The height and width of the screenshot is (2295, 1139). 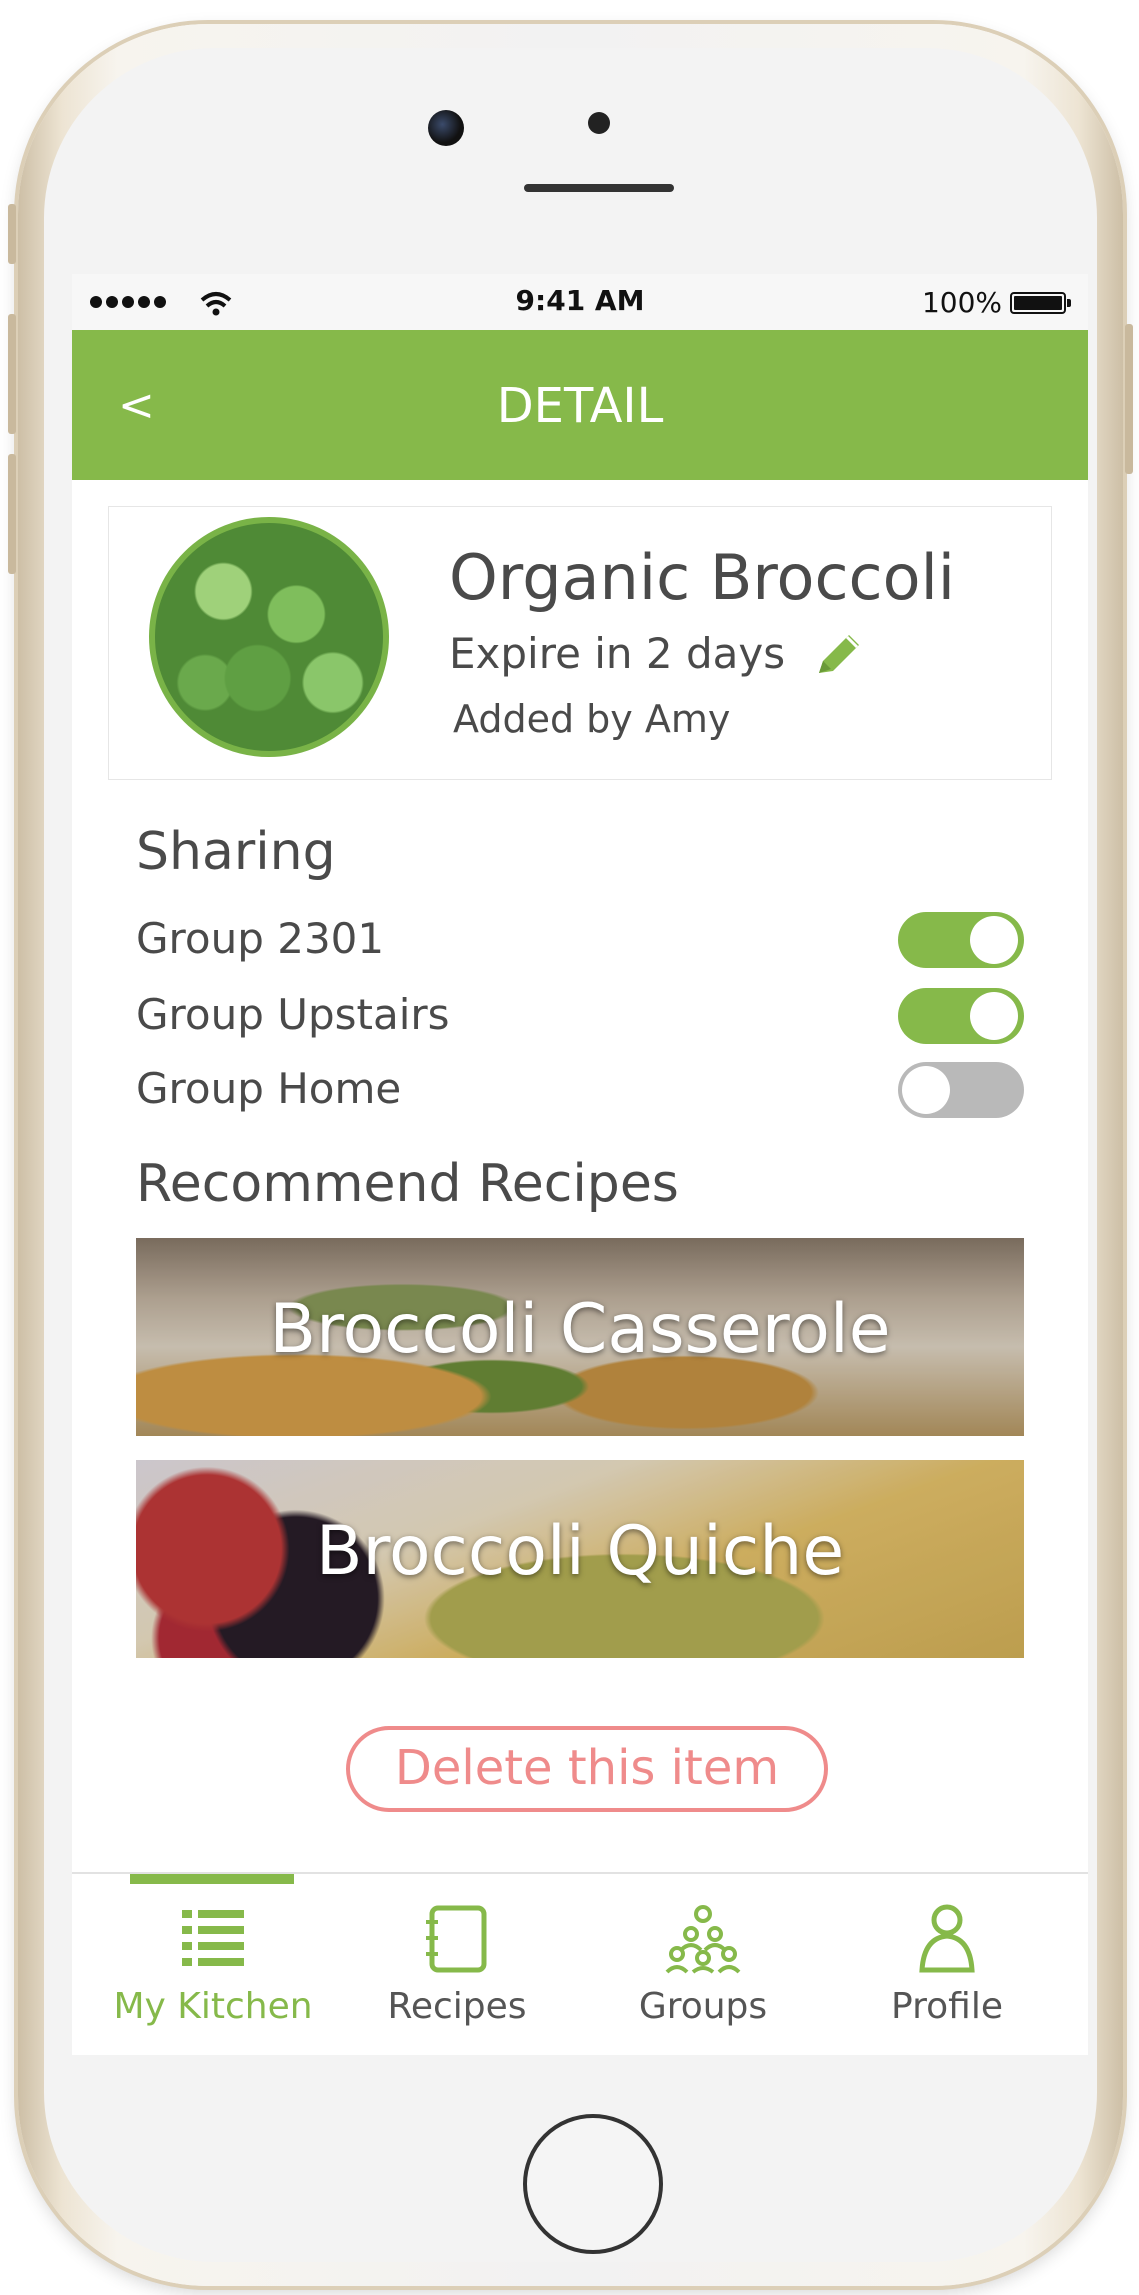 What do you see at coordinates (1129, 399) in the screenshot?
I see `power-button` at bounding box center [1129, 399].